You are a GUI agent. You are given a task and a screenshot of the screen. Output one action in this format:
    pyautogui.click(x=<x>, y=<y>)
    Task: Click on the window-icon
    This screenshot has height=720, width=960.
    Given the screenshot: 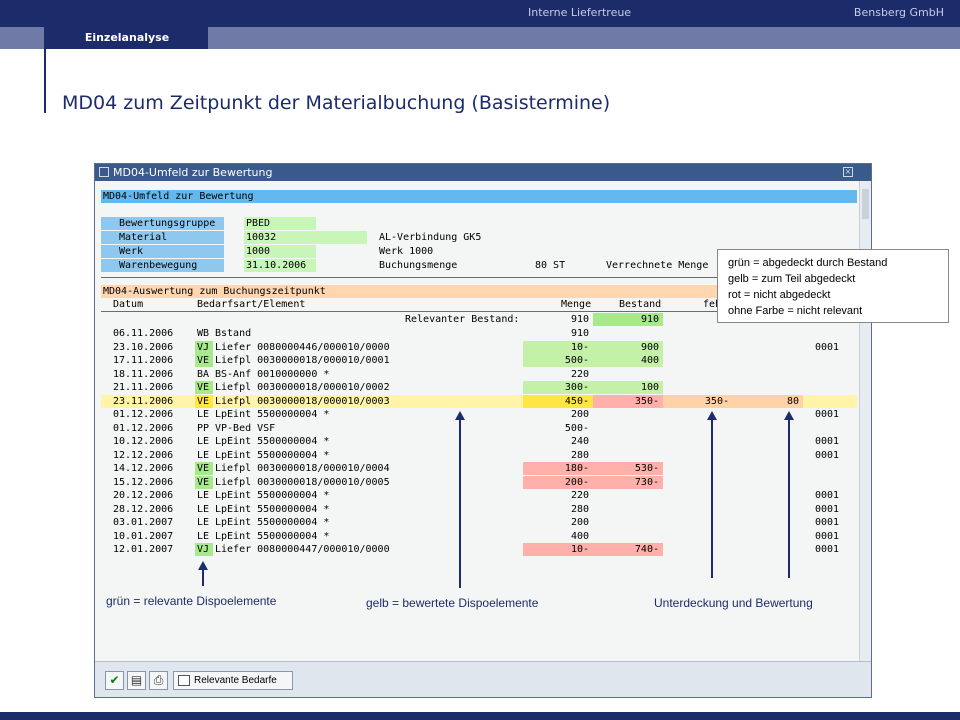 What is the action you would take?
    pyautogui.click(x=104, y=172)
    